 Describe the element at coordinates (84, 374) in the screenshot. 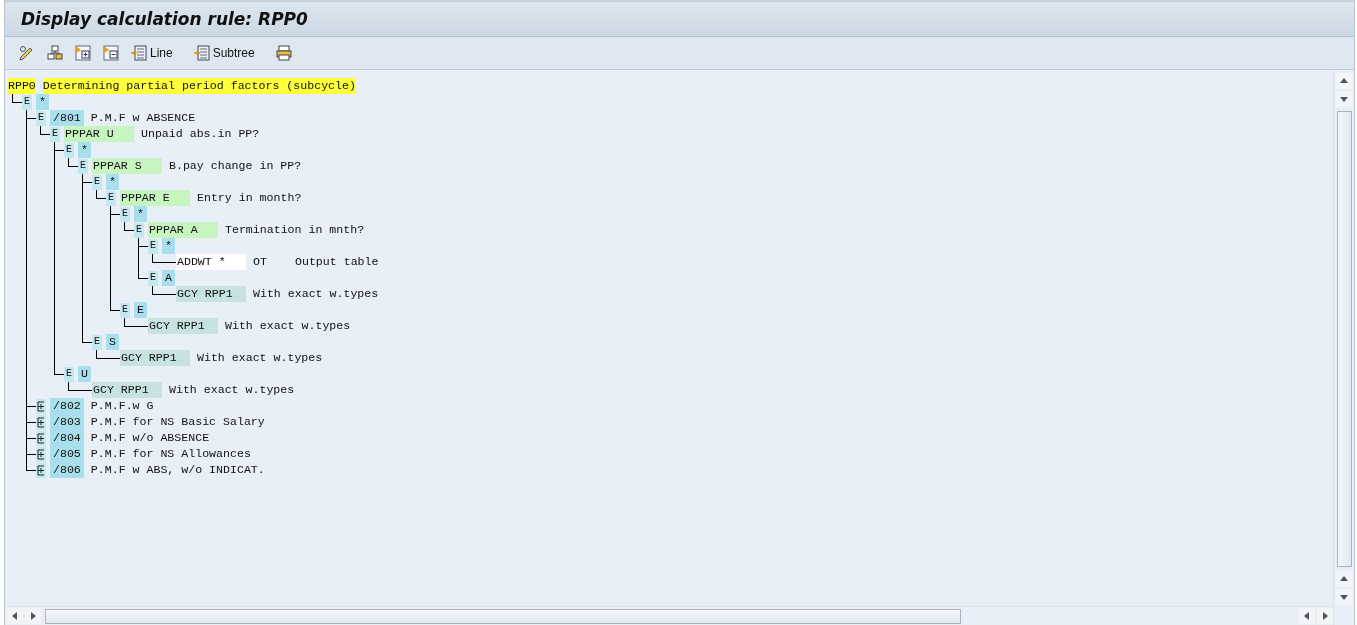

I see `branch-value: U` at that location.